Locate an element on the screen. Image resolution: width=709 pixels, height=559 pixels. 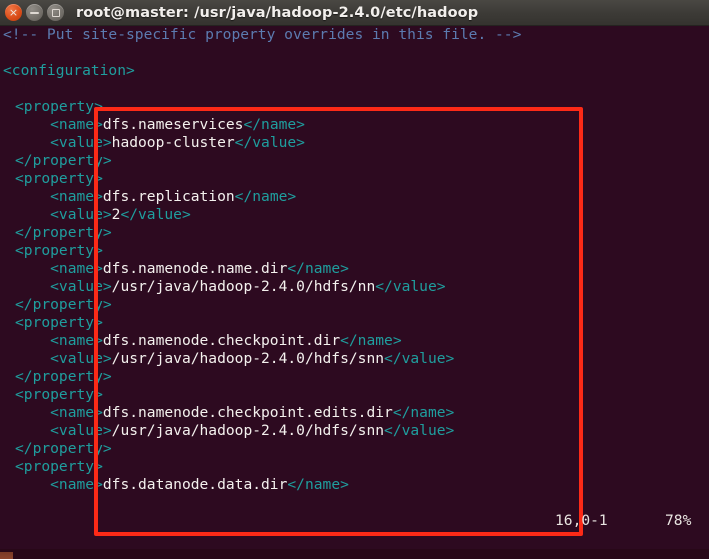
code-segment: hadoop-cluster is located at coordinates (173, 142).